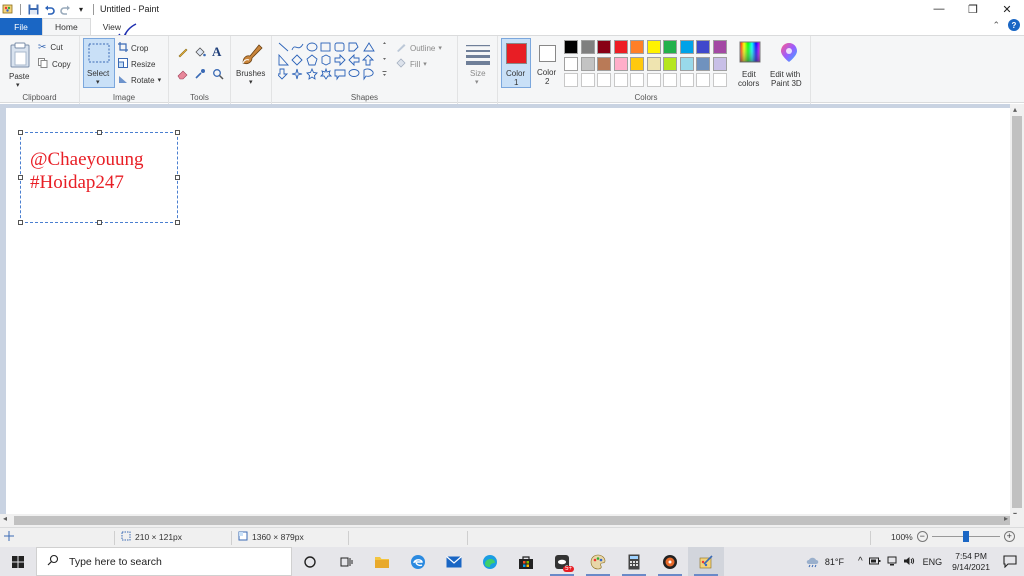 This screenshot has width=1024, height=576. I want to click on taskbar-edge-chromium, so click(490, 561).